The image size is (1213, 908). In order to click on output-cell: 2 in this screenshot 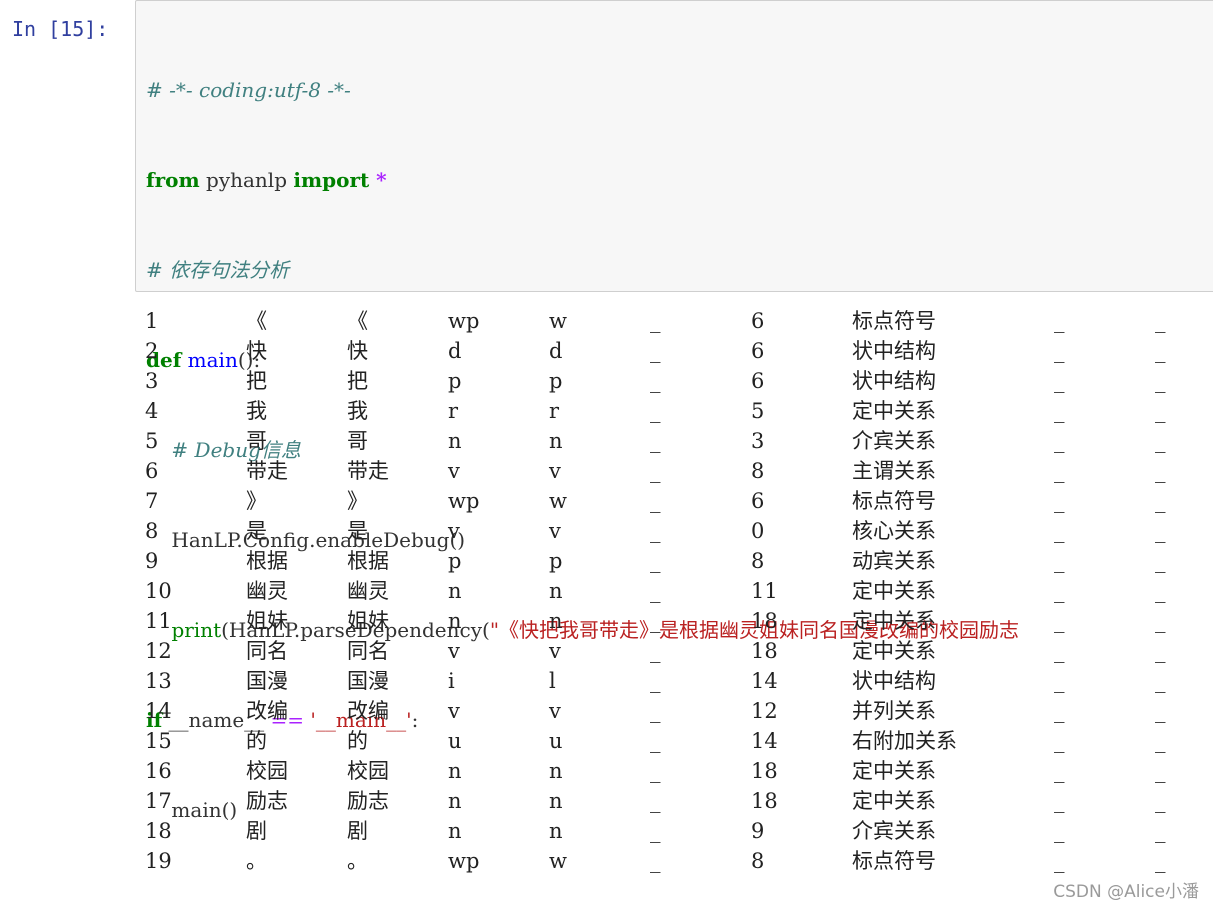, I will do `click(152, 351)`.